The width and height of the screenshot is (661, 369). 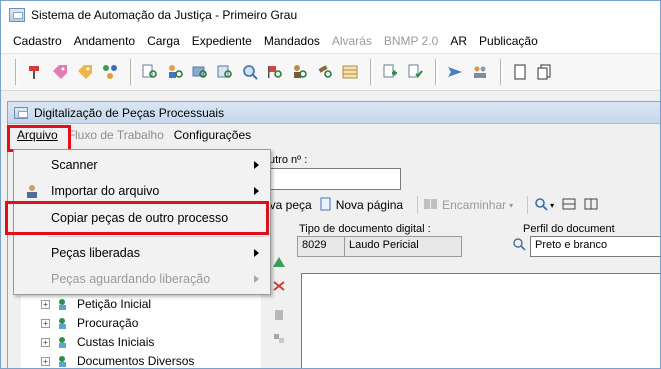 What do you see at coordinates (458, 41) in the screenshot?
I see `menu-ar: AR` at bounding box center [458, 41].